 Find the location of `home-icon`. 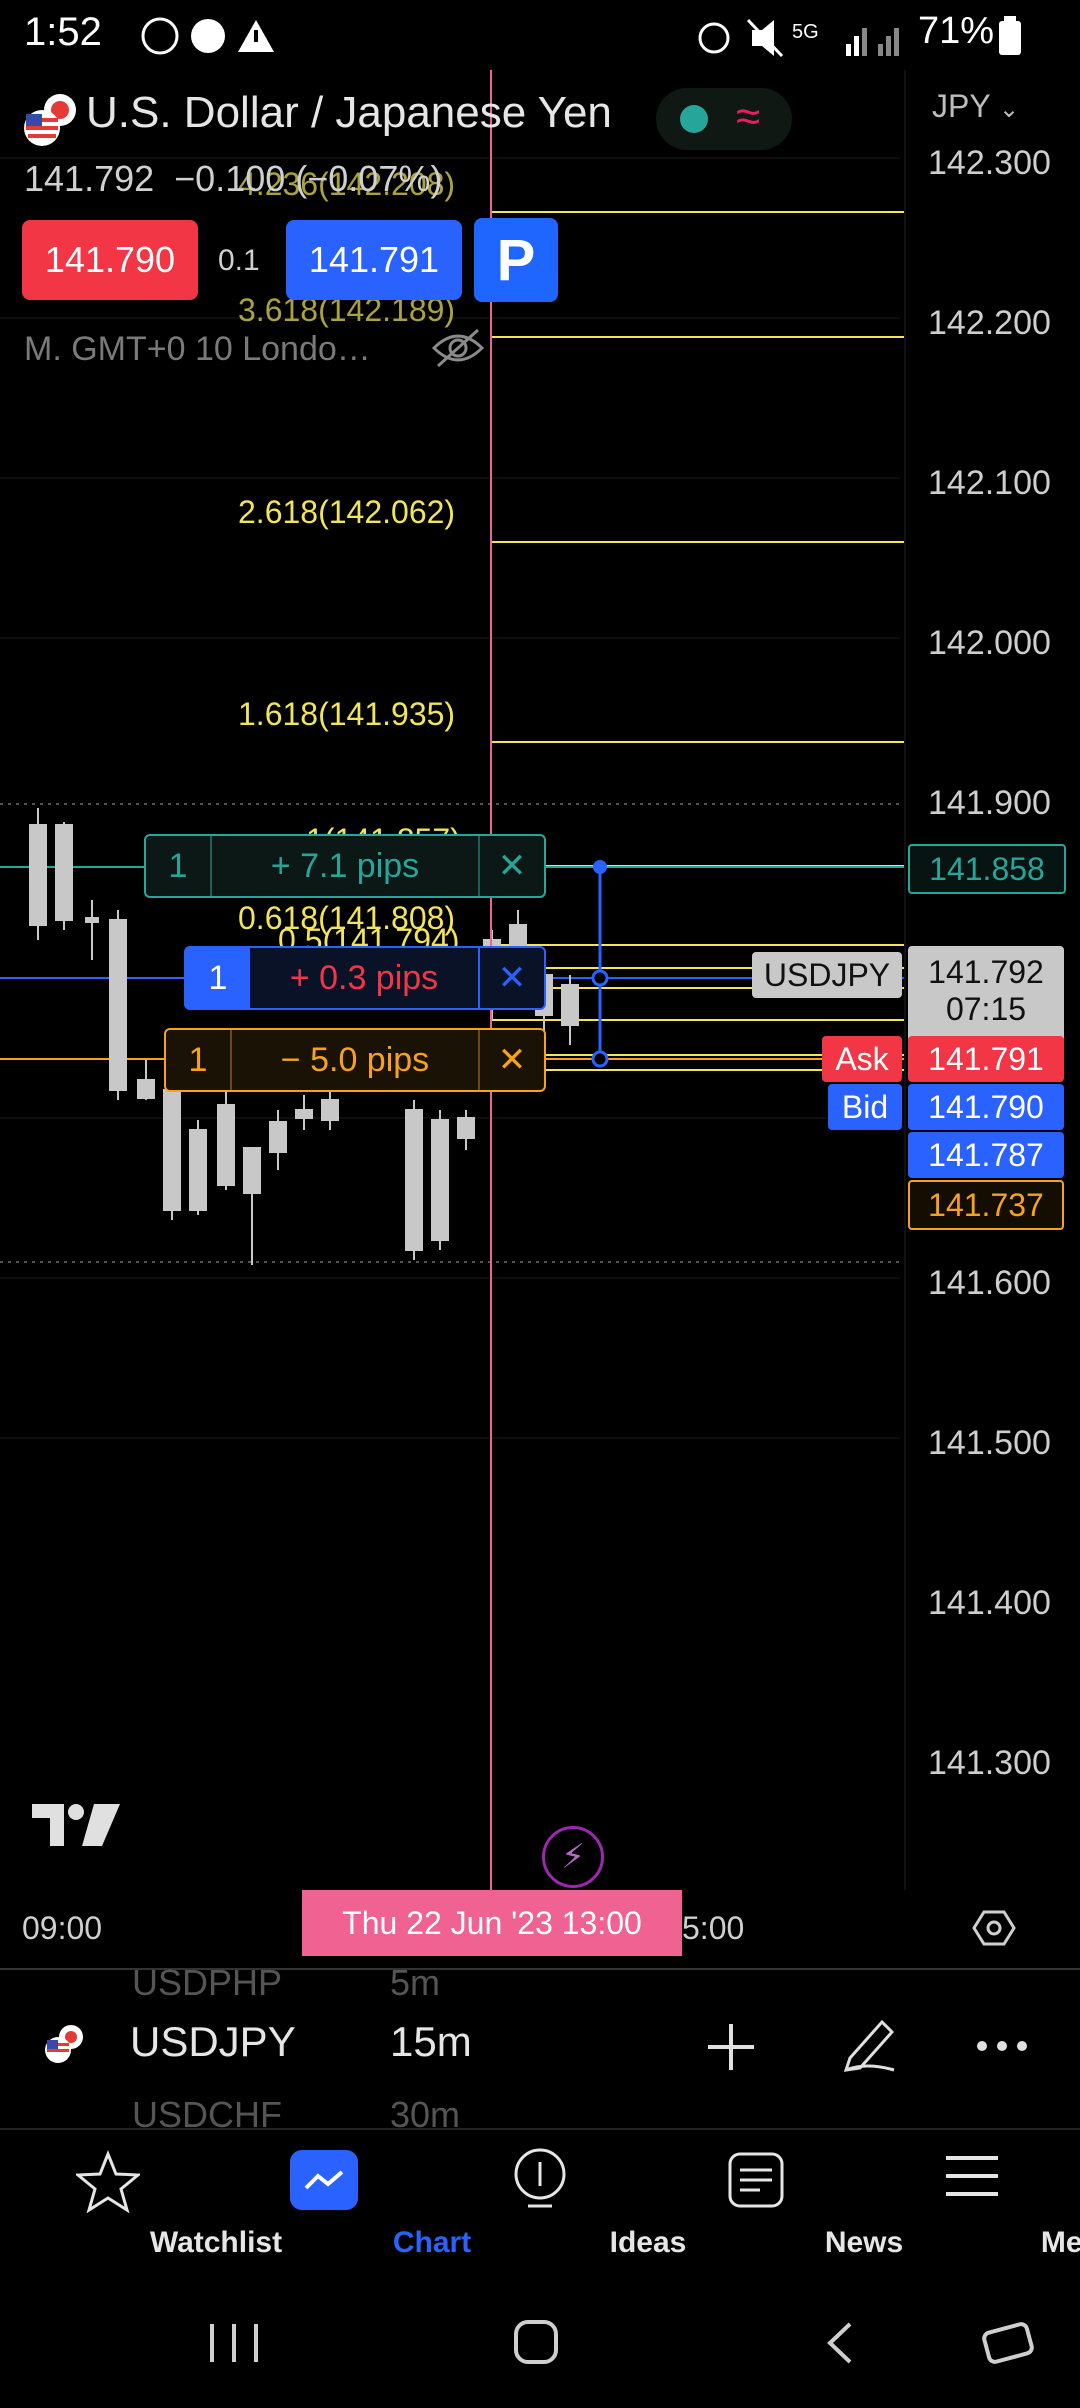

home-icon is located at coordinates (536, 2342).